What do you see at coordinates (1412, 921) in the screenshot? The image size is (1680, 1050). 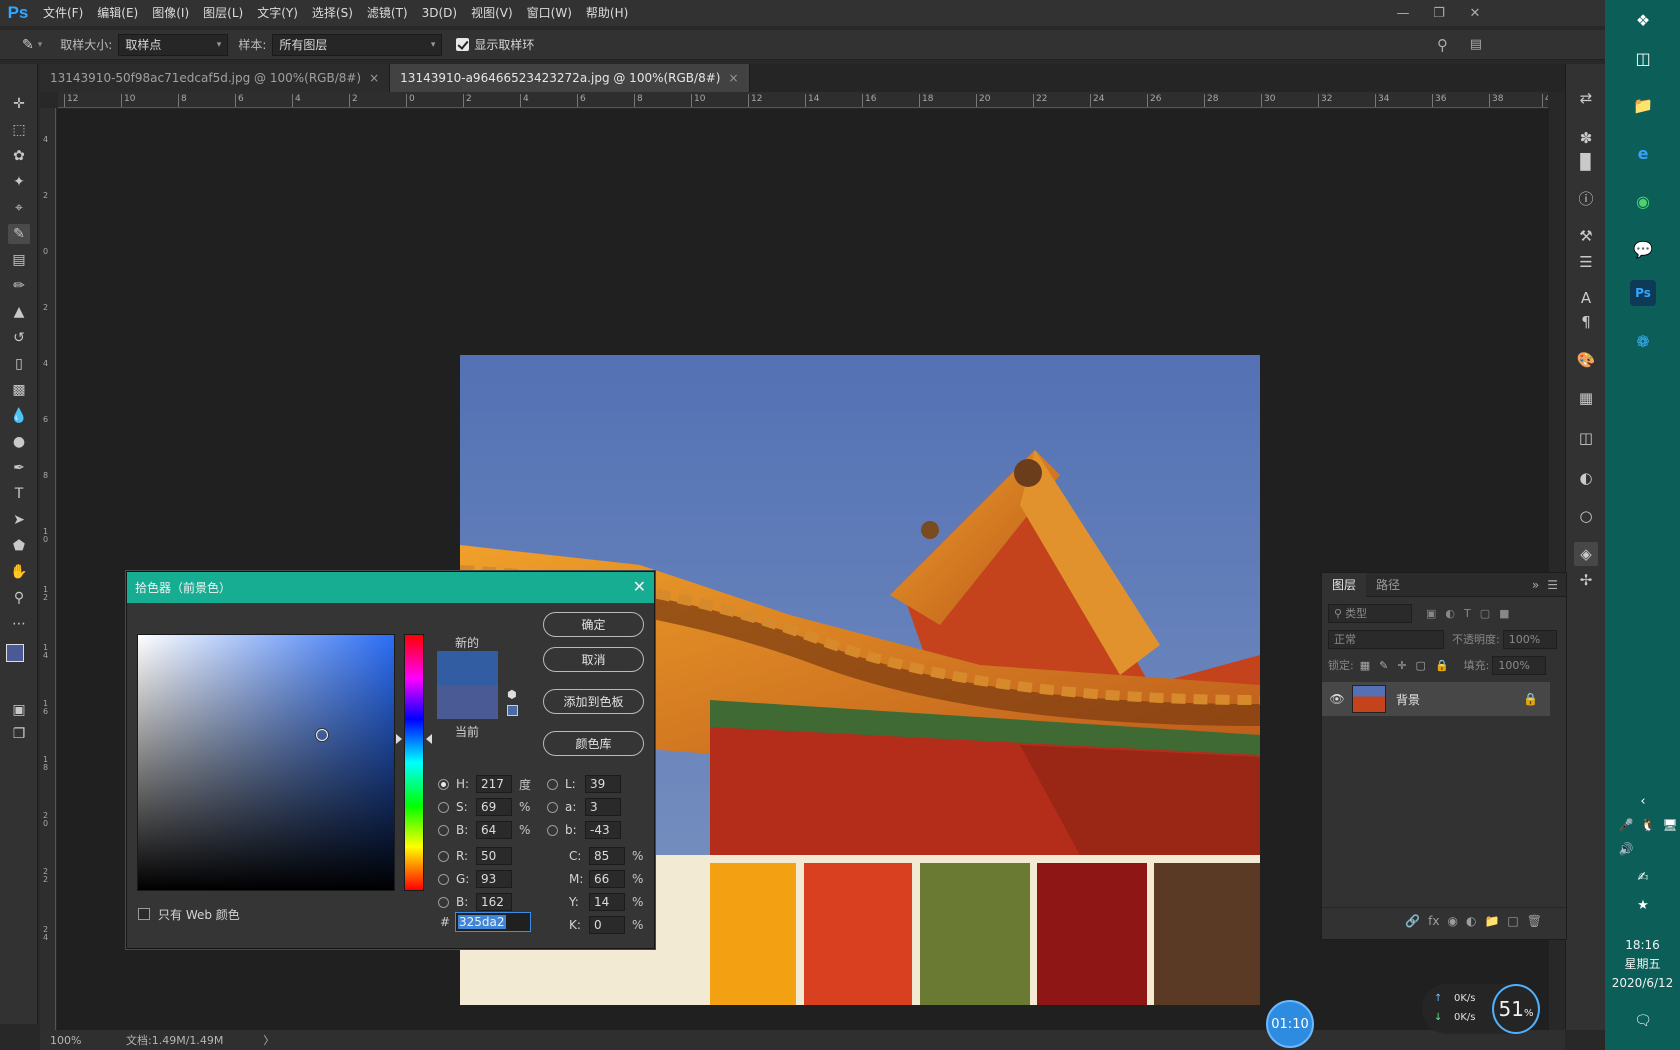 I see `link-icon: 🔗` at bounding box center [1412, 921].